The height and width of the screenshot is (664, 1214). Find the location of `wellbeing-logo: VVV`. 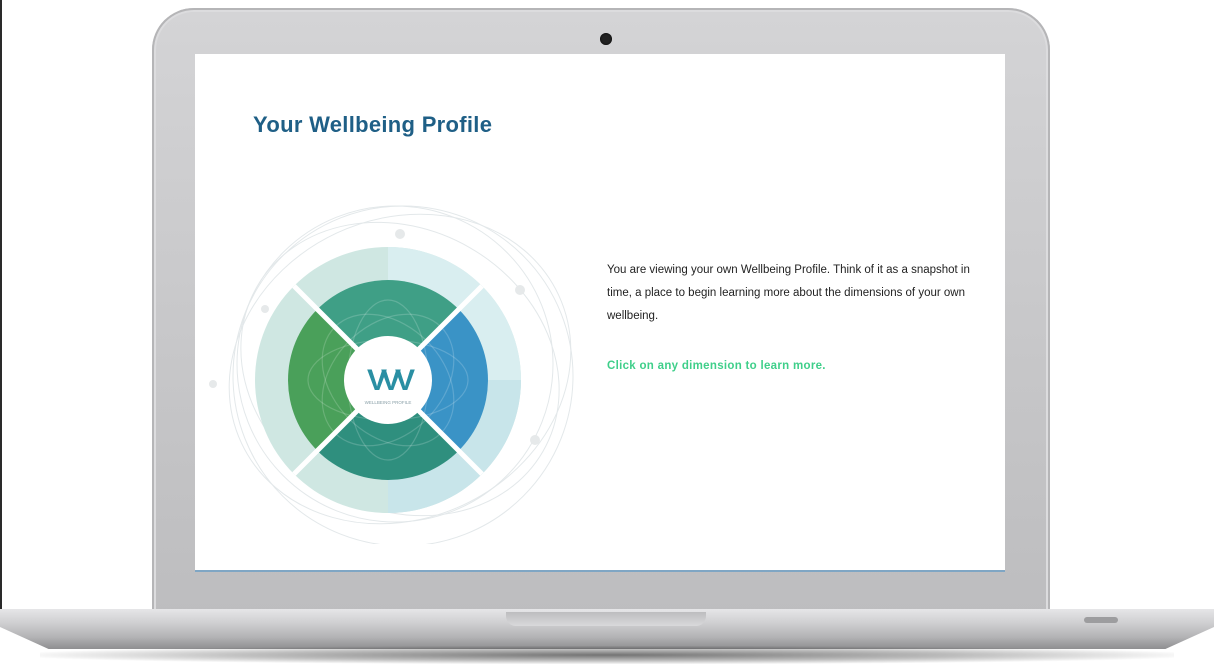

wellbeing-logo: VVV is located at coordinates (391, 380).